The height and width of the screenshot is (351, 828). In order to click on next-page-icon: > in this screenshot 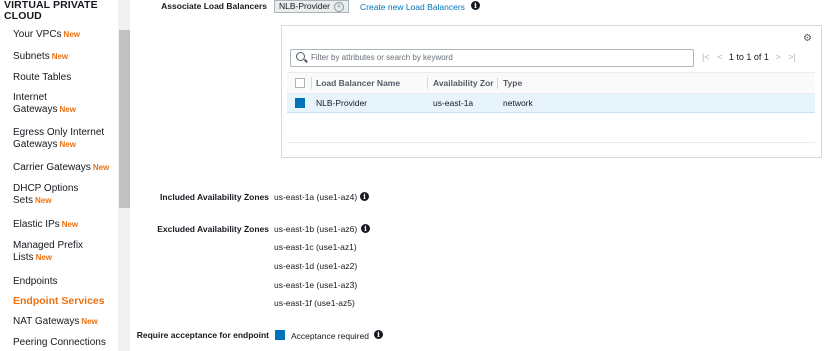, I will do `click(777, 57)`.